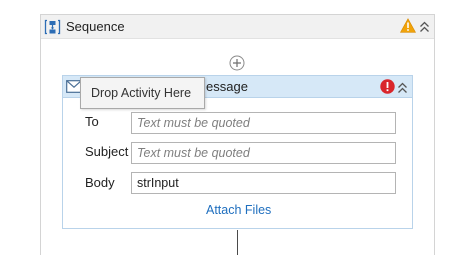  Describe the element at coordinates (237, 242) in the screenshot. I see `connector-line` at that location.